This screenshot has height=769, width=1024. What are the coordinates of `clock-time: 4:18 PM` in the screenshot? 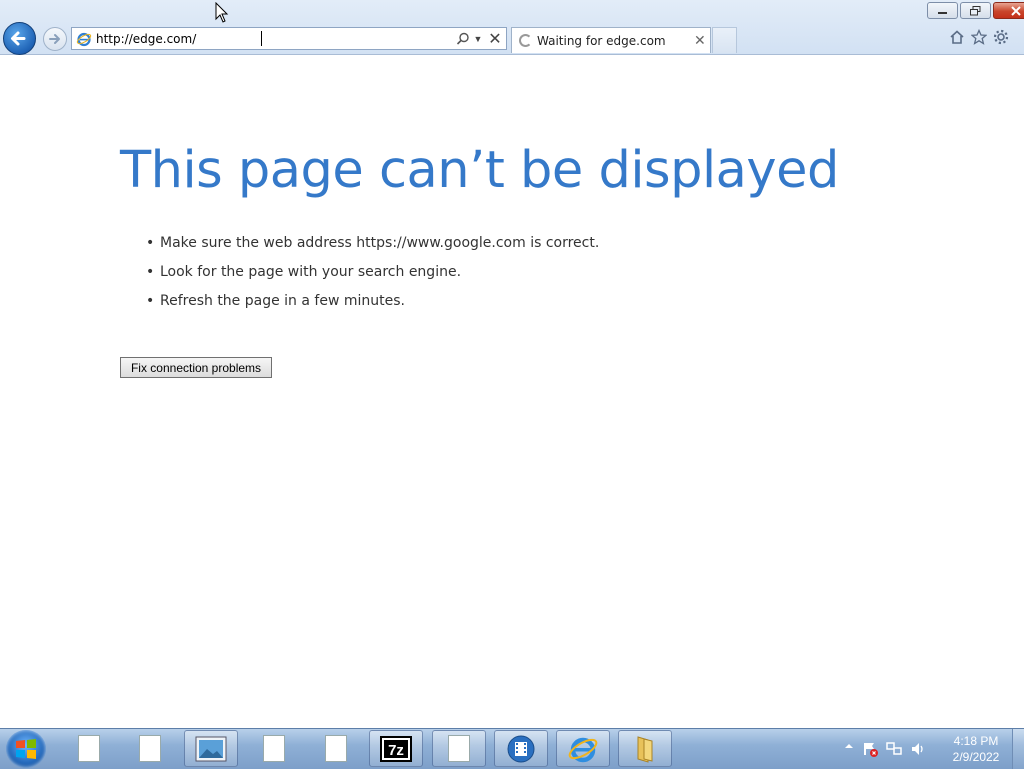 It's located at (976, 741).